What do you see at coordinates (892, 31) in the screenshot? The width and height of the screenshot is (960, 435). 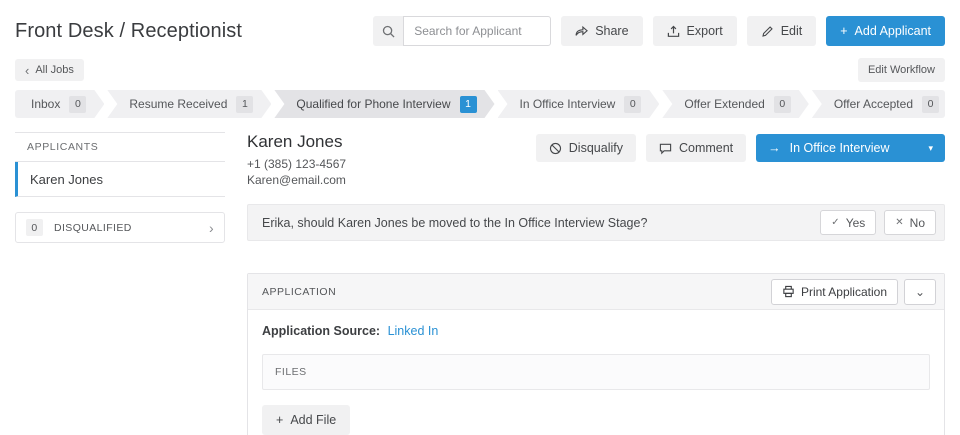 I see `add-applicant-label: Add Applicant` at bounding box center [892, 31].